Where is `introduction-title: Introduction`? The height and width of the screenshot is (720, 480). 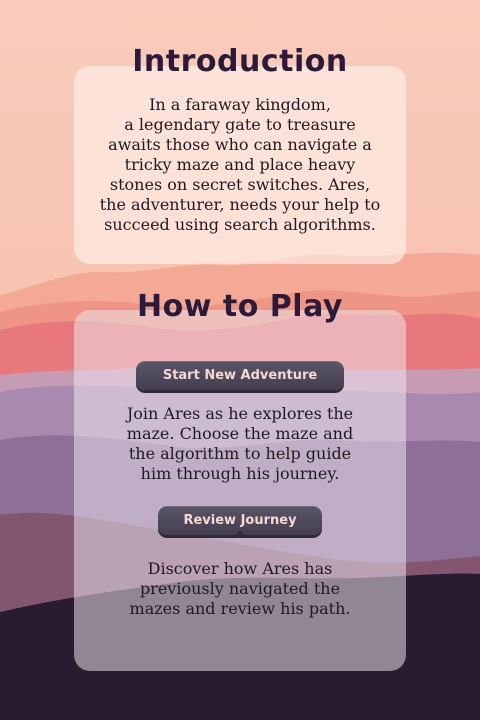
introduction-title: Introduction is located at coordinates (240, 61).